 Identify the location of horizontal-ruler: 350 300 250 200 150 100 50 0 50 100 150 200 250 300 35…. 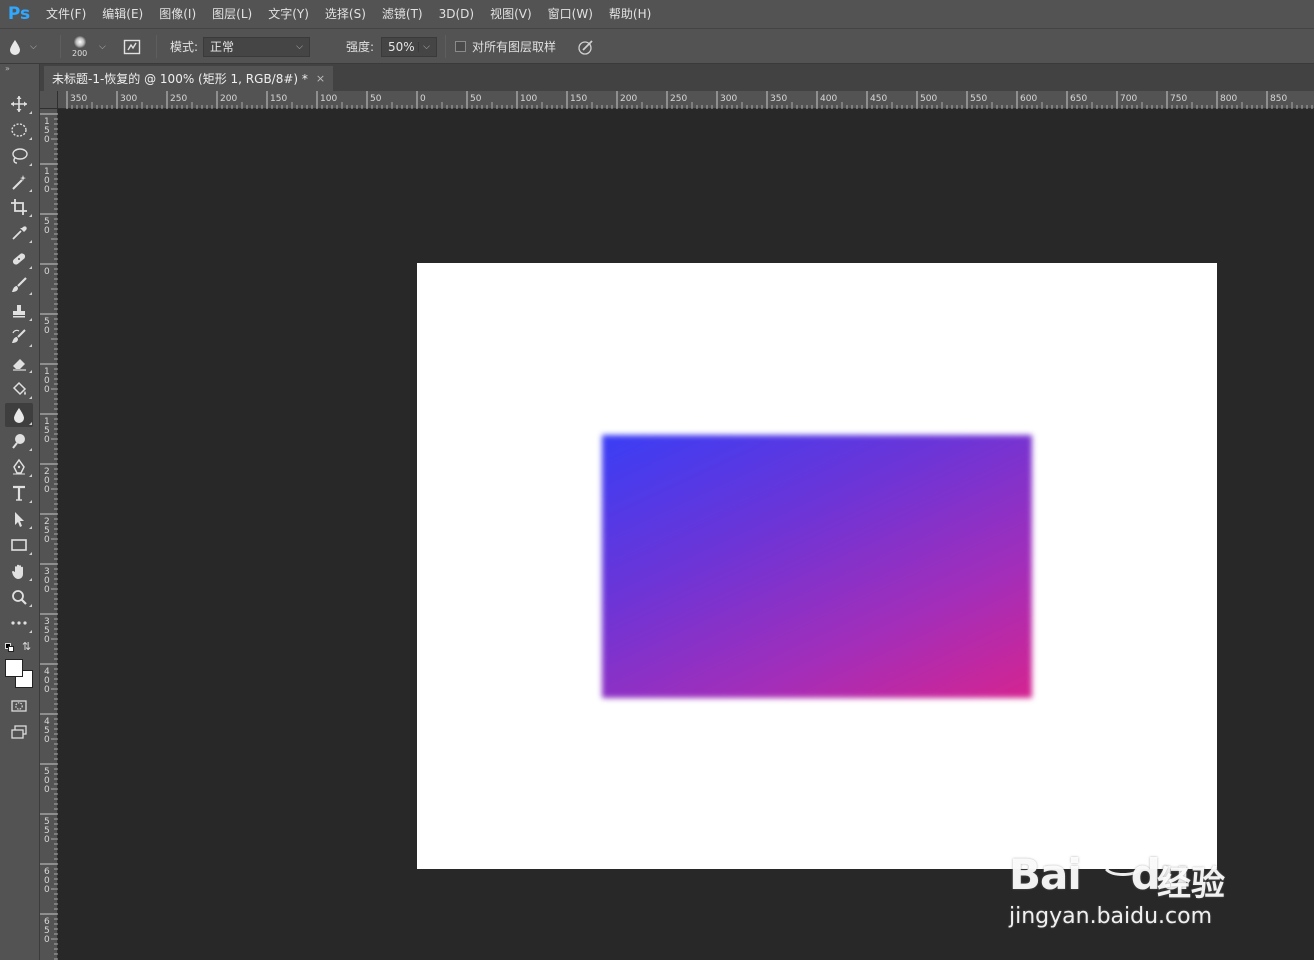
(686, 100).